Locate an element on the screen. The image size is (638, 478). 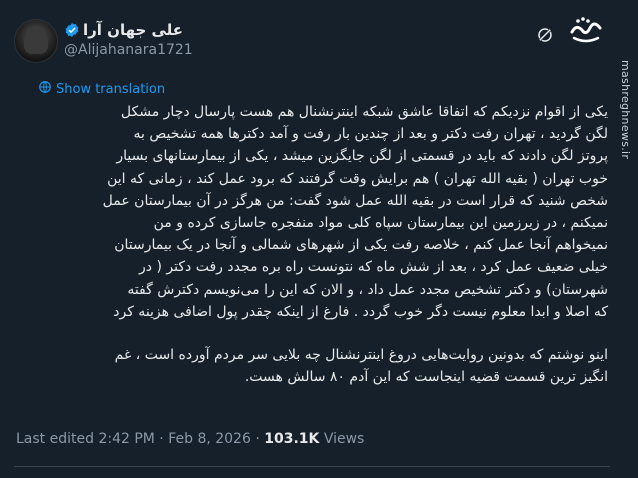
divider is located at coordinates (312, 466).